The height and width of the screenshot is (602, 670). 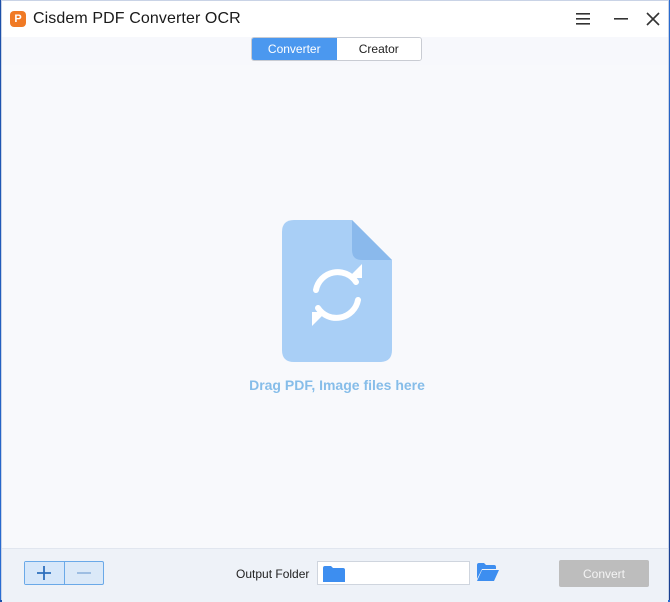 What do you see at coordinates (378, 49) in the screenshot?
I see `tab-creator: Creator` at bounding box center [378, 49].